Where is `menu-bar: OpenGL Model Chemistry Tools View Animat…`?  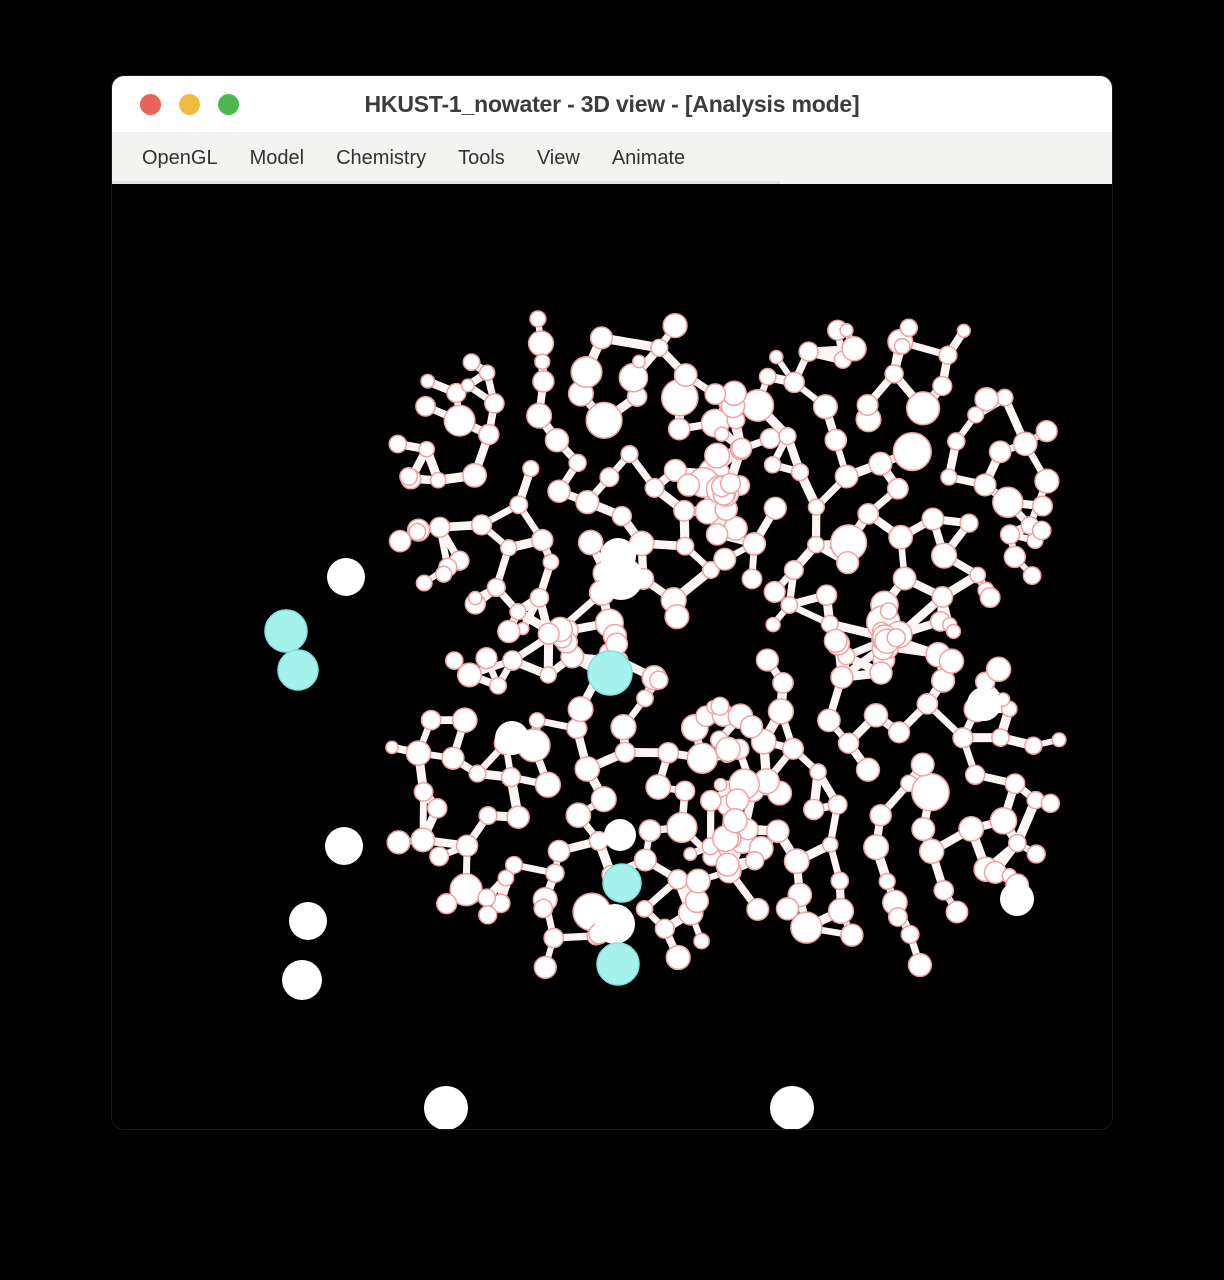
menu-bar: OpenGL Model Chemistry Tools View Animat… is located at coordinates (612, 158).